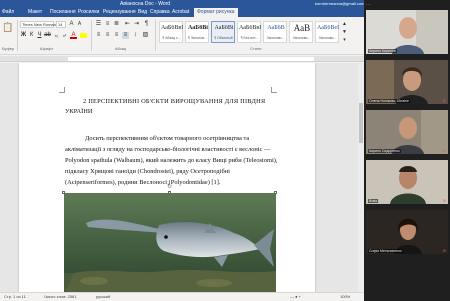 The width and height of the screenshot is (450, 301). I want to click on grow-font-icon: A, so click(71, 24).